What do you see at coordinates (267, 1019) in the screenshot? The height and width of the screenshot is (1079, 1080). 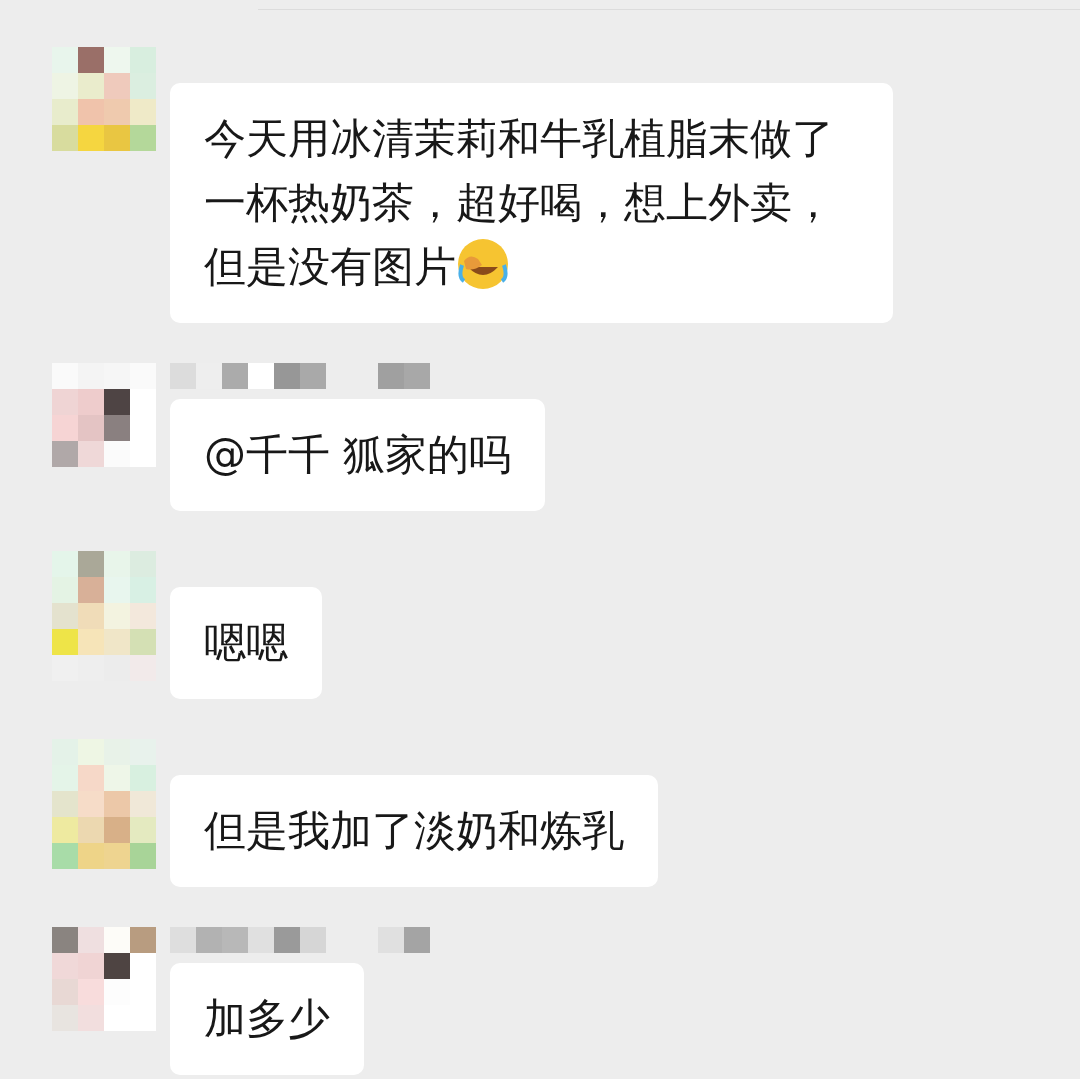 I see `message-bubble: 加多少` at bounding box center [267, 1019].